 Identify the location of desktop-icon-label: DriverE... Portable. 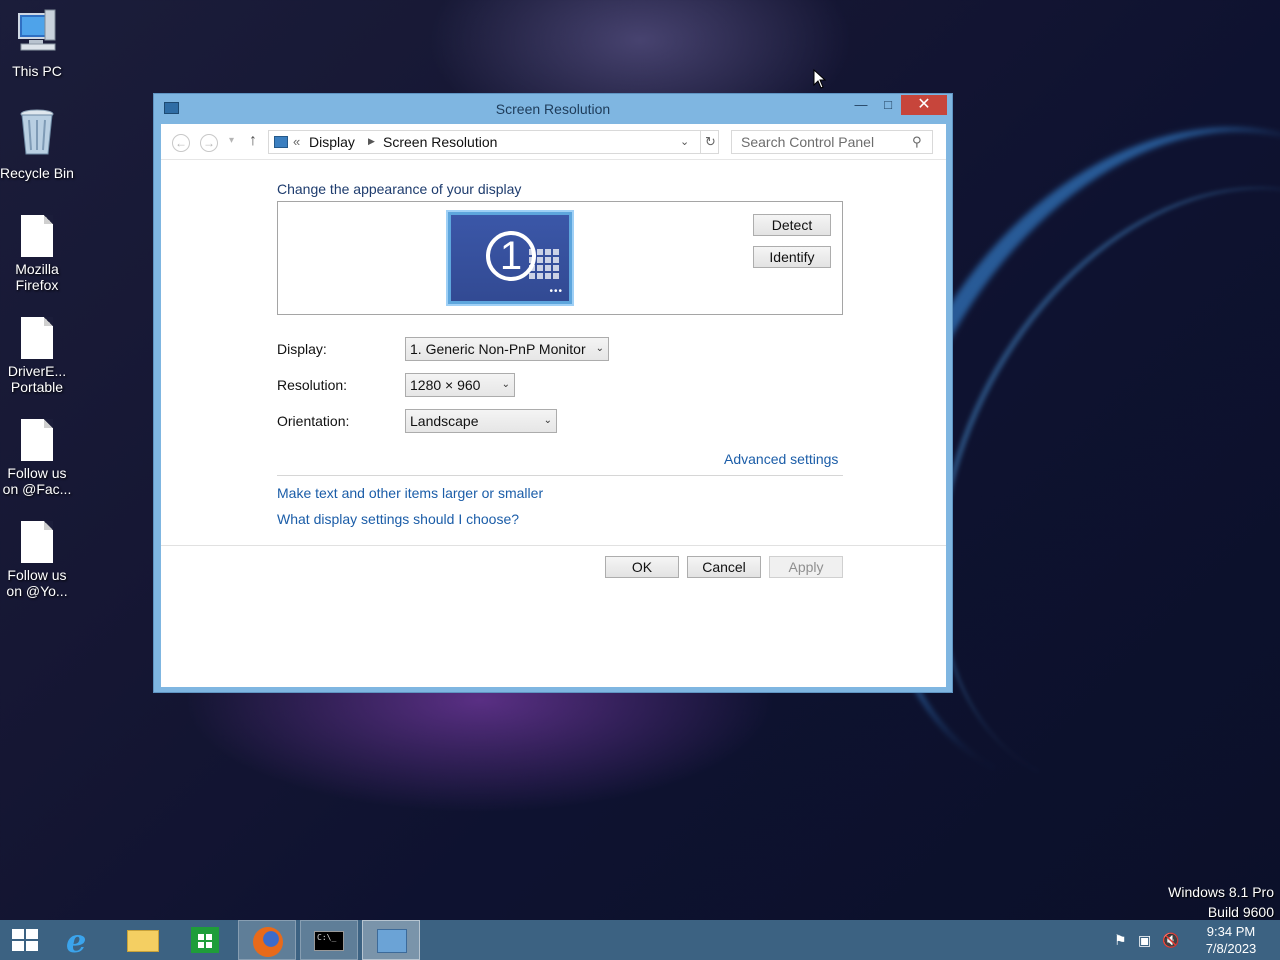
(37, 379).